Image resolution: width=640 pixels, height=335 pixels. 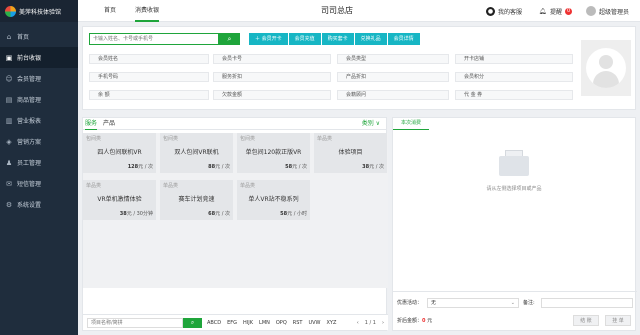 What do you see at coordinates (293, 213) in the screenshot?
I see `service-price-row: 58元 / 小时` at bounding box center [293, 213].